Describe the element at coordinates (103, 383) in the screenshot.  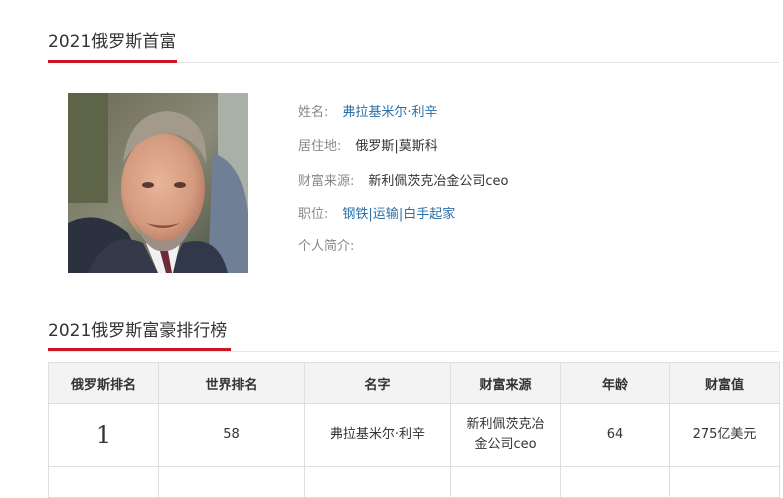
I see `col-header-russia-rank: 俄罗斯排名` at that location.